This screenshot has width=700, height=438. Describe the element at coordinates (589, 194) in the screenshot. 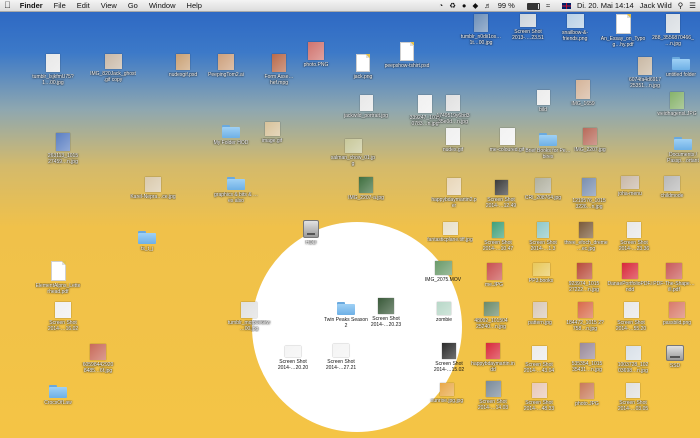

I see `desktop-icon-37: 1219576_1015 3226…n.jpg` at that location.